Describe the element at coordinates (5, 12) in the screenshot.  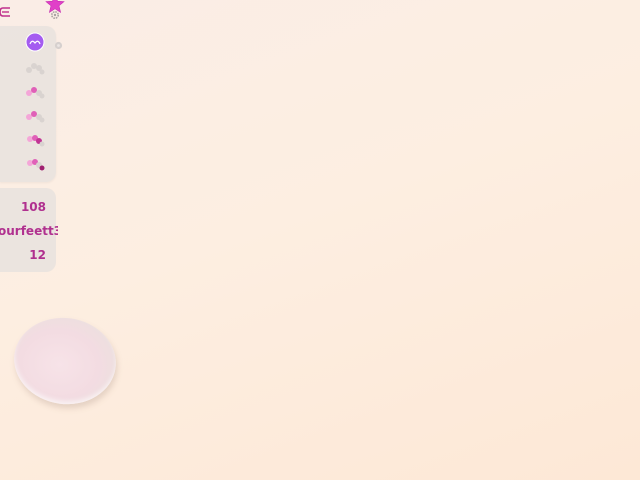
I see `game-logo-icon` at that location.